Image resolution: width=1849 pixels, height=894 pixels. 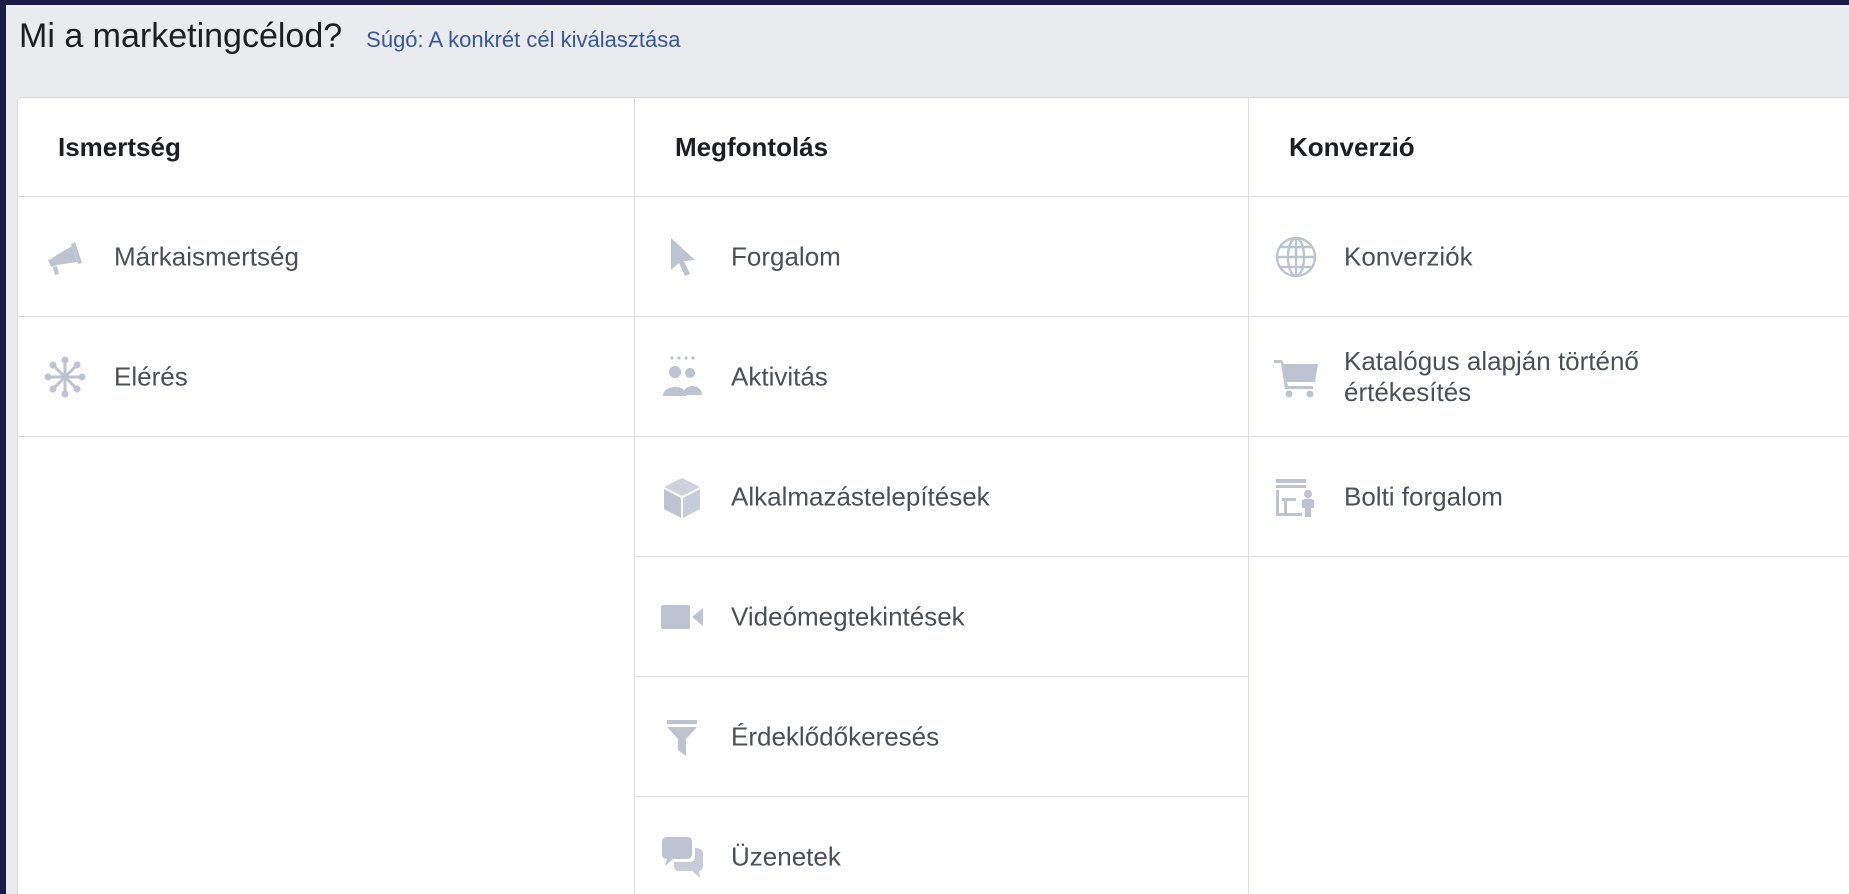 What do you see at coordinates (941, 257) in the screenshot?
I see `objective-traffic: Forgalom` at bounding box center [941, 257].